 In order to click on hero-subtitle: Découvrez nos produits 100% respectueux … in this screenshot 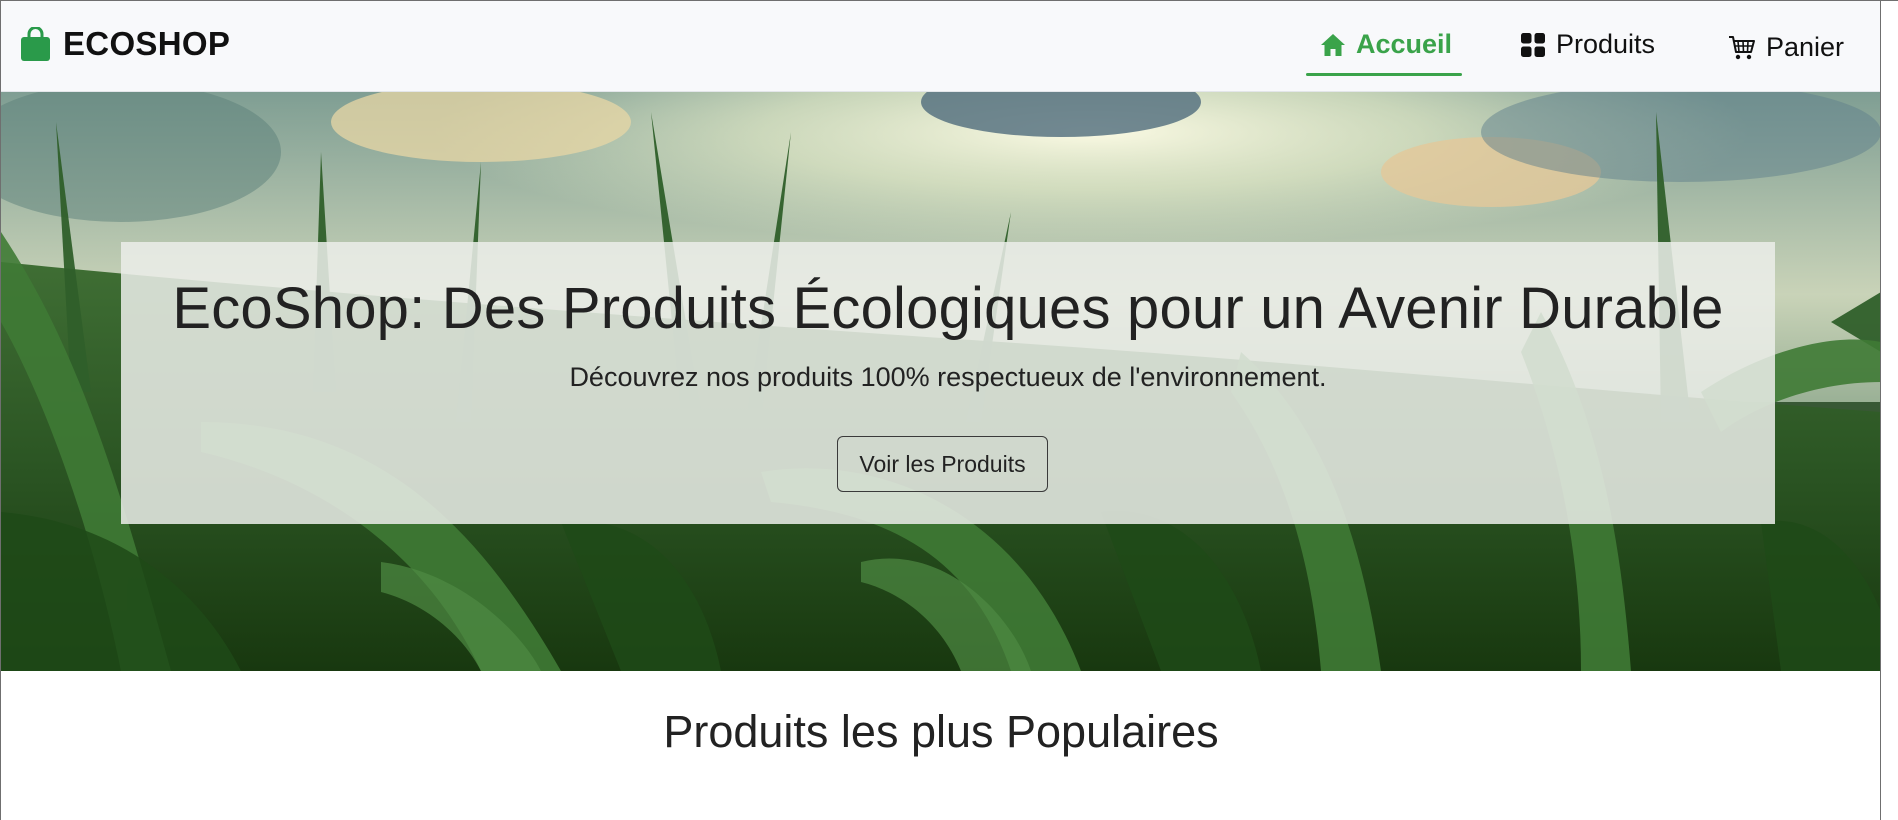, I will do `click(948, 377)`.